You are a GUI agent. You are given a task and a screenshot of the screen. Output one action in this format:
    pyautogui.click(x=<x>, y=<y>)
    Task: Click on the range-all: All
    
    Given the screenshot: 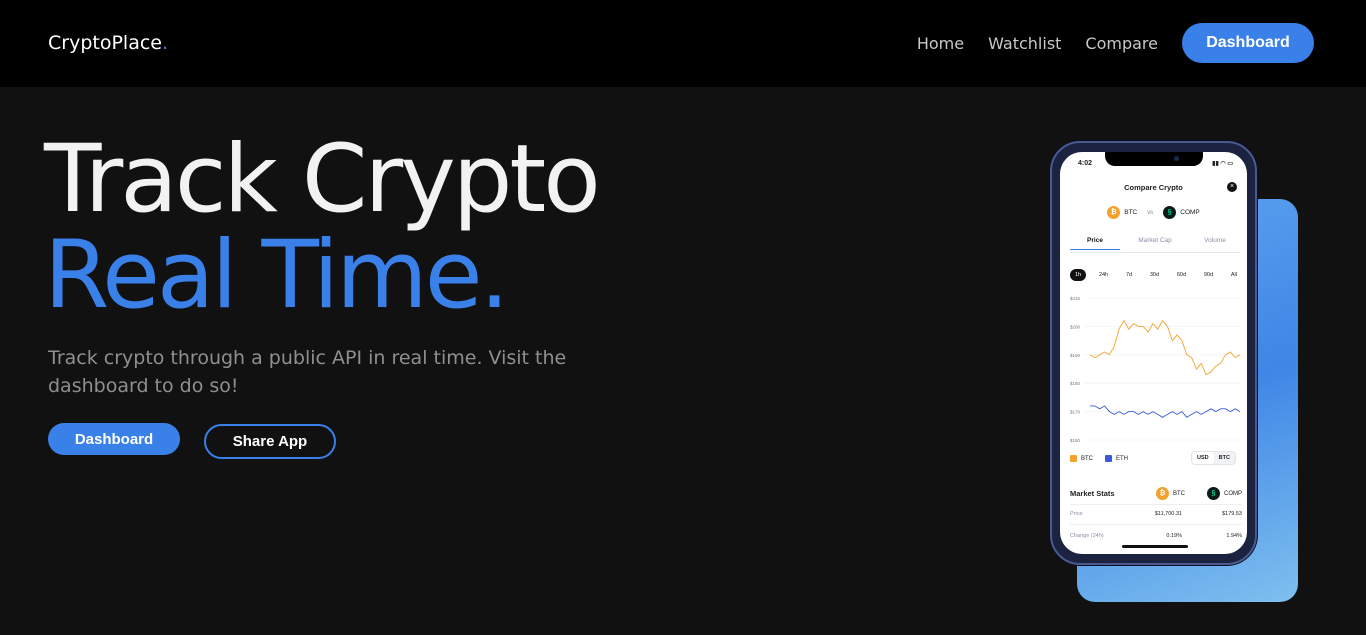 What is the action you would take?
    pyautogui.click(x=1234, y=275)
    